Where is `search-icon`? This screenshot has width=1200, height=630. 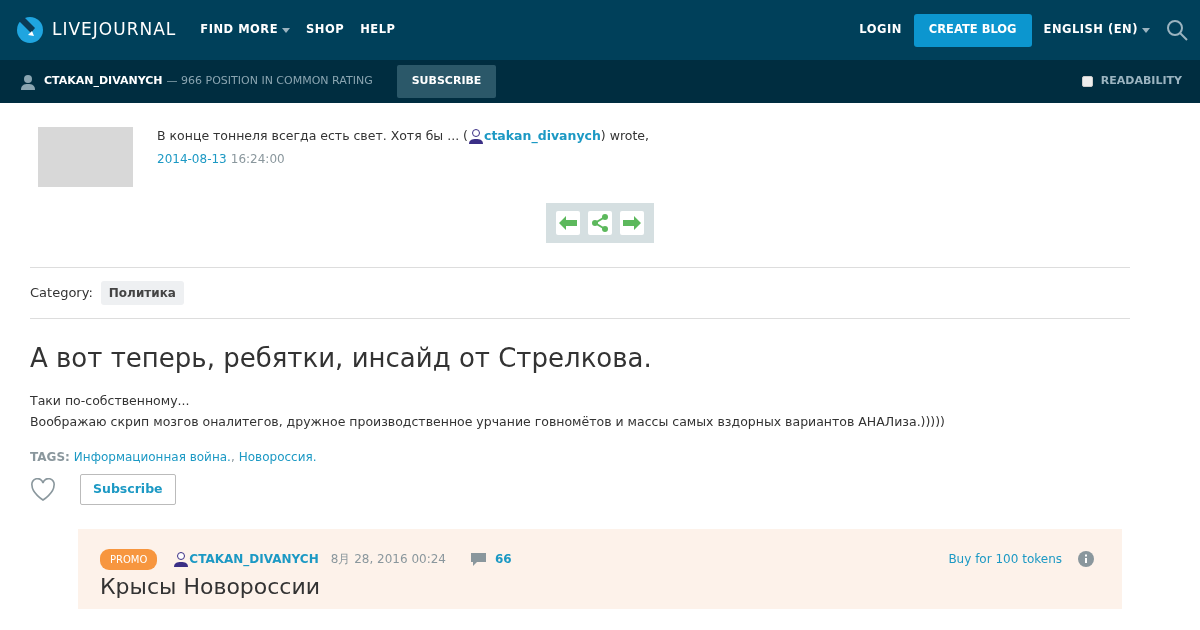 search-icon is located at coordinates (1177, 30).